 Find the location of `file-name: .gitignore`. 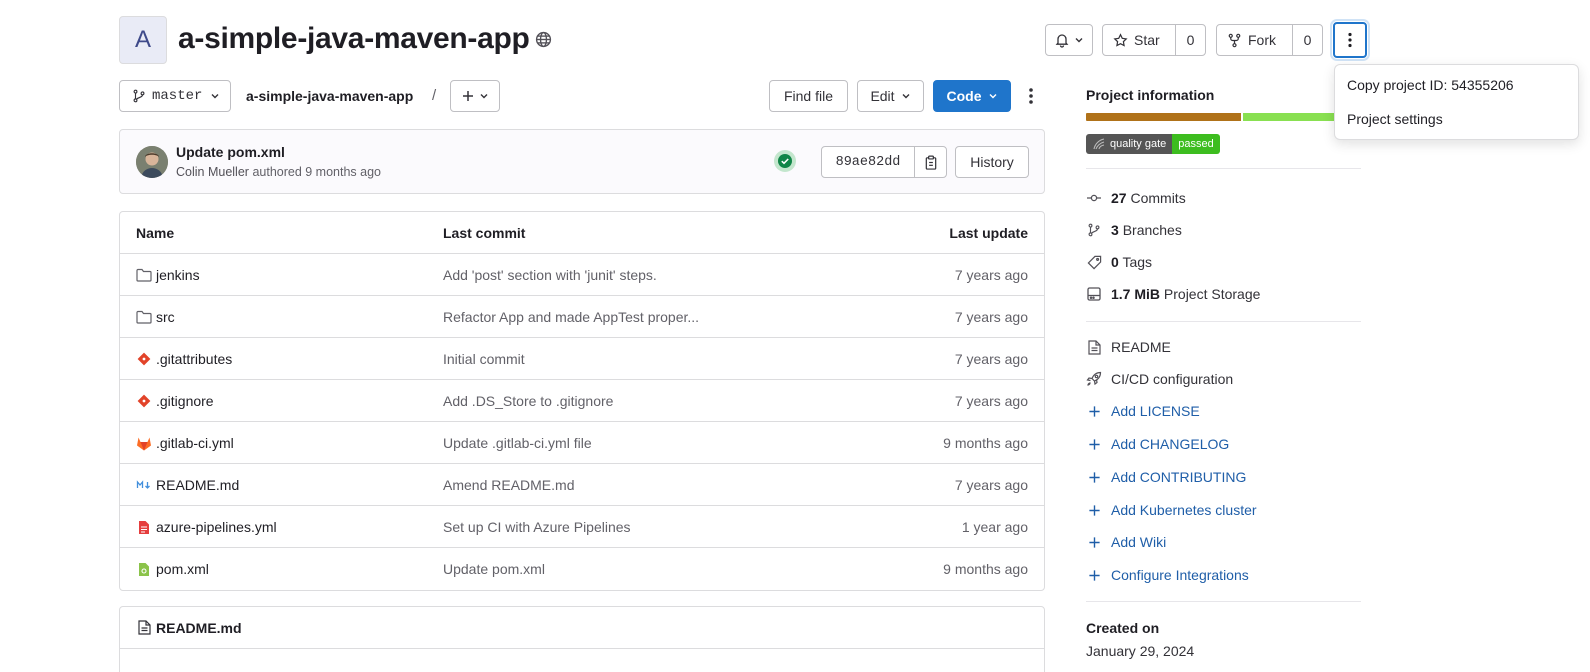

file-name: .gitignore is located at coordinates (185, 401).